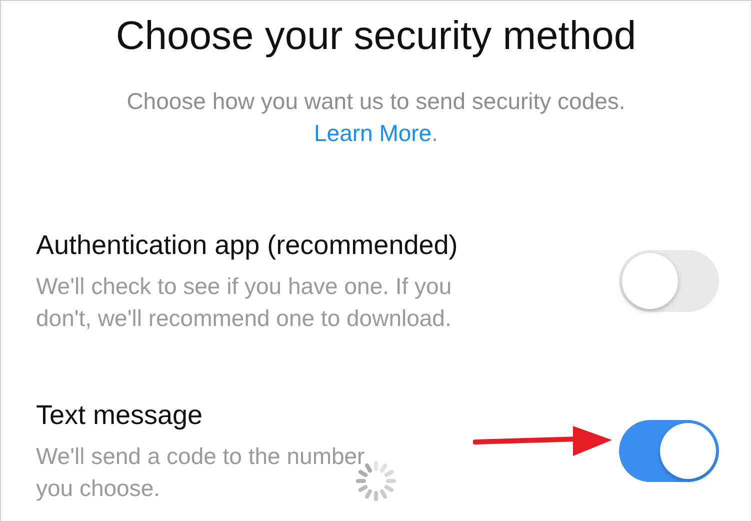 The height and width of the screenshot is (522, 752). Describe the element at coordinates (201, 472) in the screenshot. I see `option-description: We'll send a code to the number you choose.` at that location.